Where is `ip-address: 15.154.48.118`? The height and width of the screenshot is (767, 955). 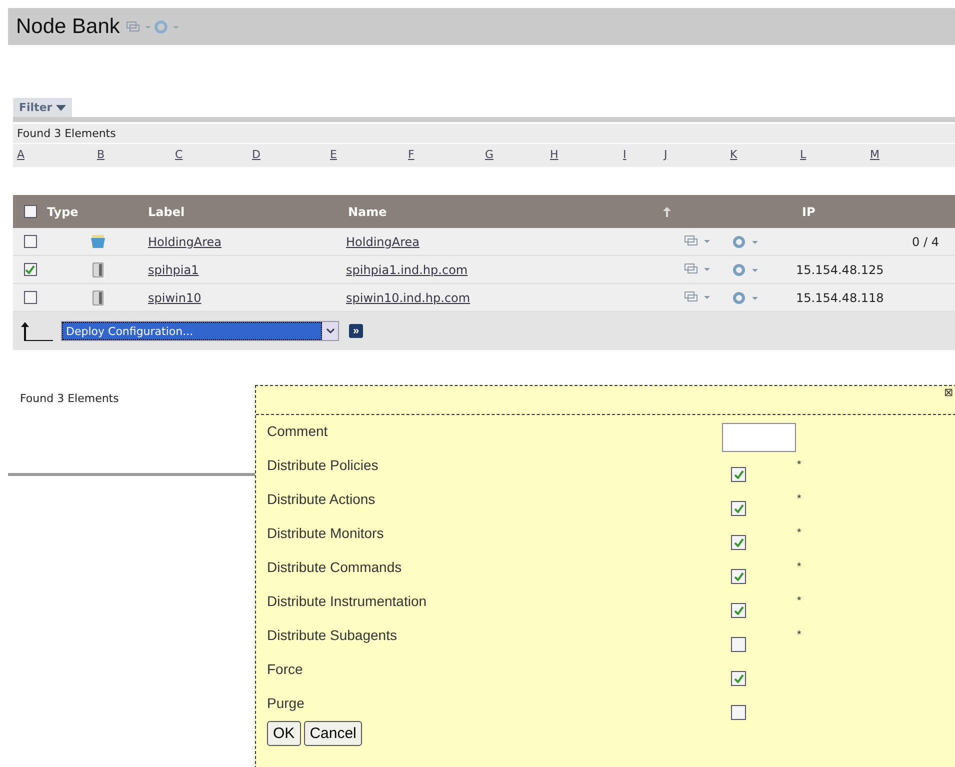
ip-address: 15.154.48.118 is located at coordinates (840, 297).